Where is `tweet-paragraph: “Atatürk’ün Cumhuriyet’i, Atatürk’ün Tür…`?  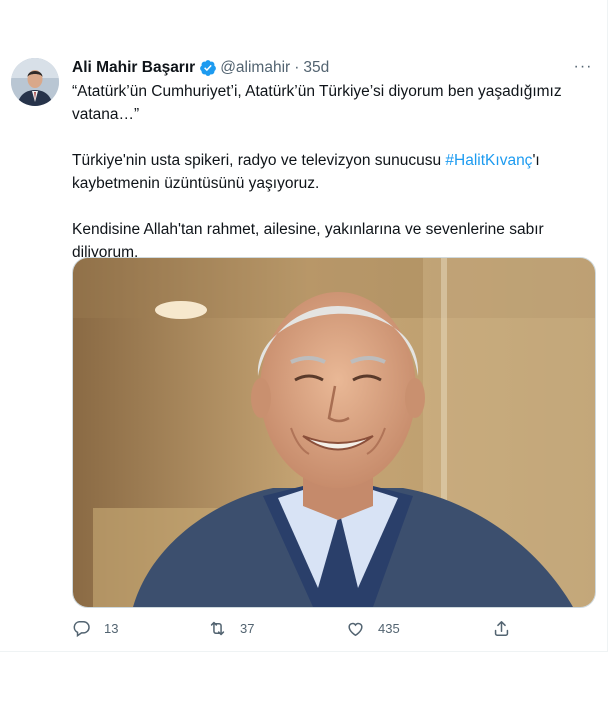
tweet-paragraph: “Atatürk’ün Cumhuriyet’i, Atatürk’ün Tür… is located at coordinates (317, 103).